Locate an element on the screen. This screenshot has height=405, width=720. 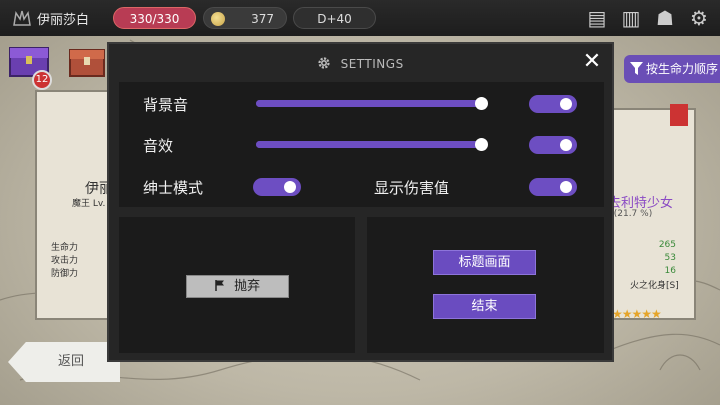
sort-by-hp-button: 按生命力顺序 is located at coordinates (672, 69).